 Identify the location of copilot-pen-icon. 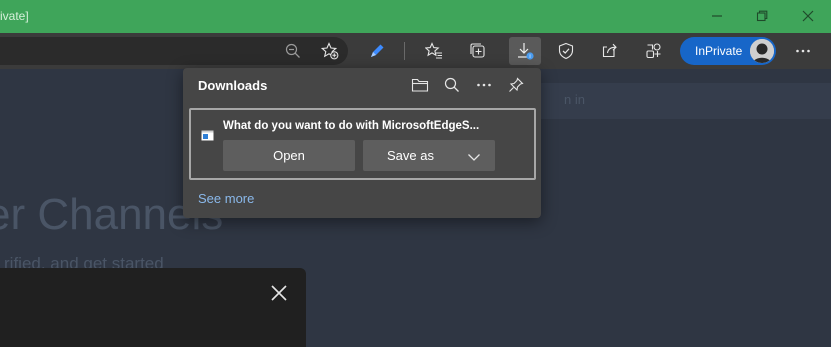
(377, 51).